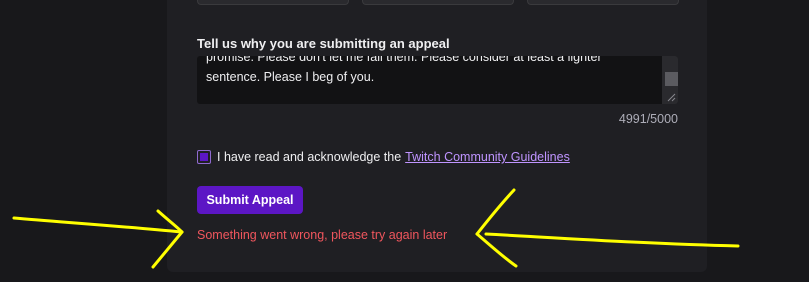  I want to click on submit-appeal-button: Submit Appeal, so click(250, 200).